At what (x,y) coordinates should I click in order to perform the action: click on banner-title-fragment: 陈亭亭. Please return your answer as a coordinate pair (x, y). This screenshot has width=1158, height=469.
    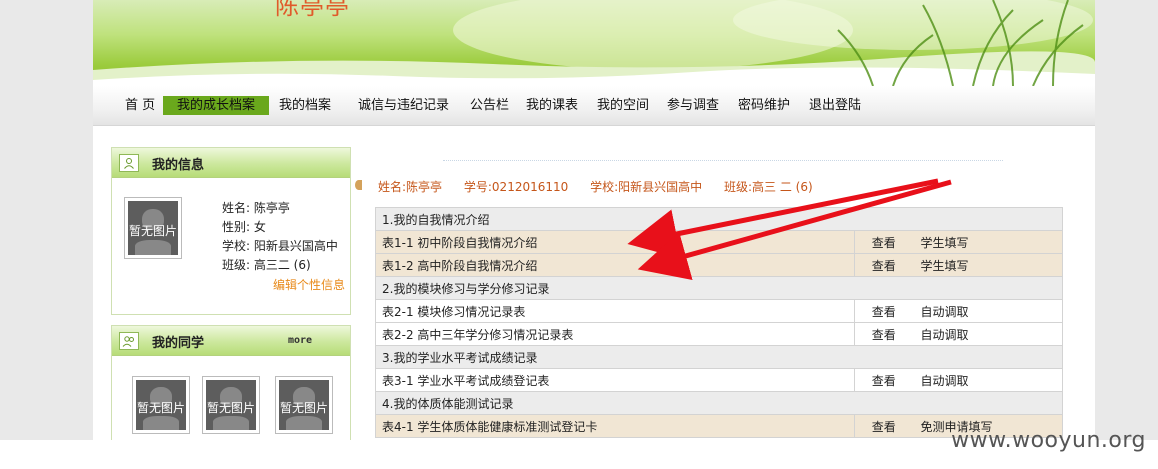
    Looking at the image, I should click on (312, 10).